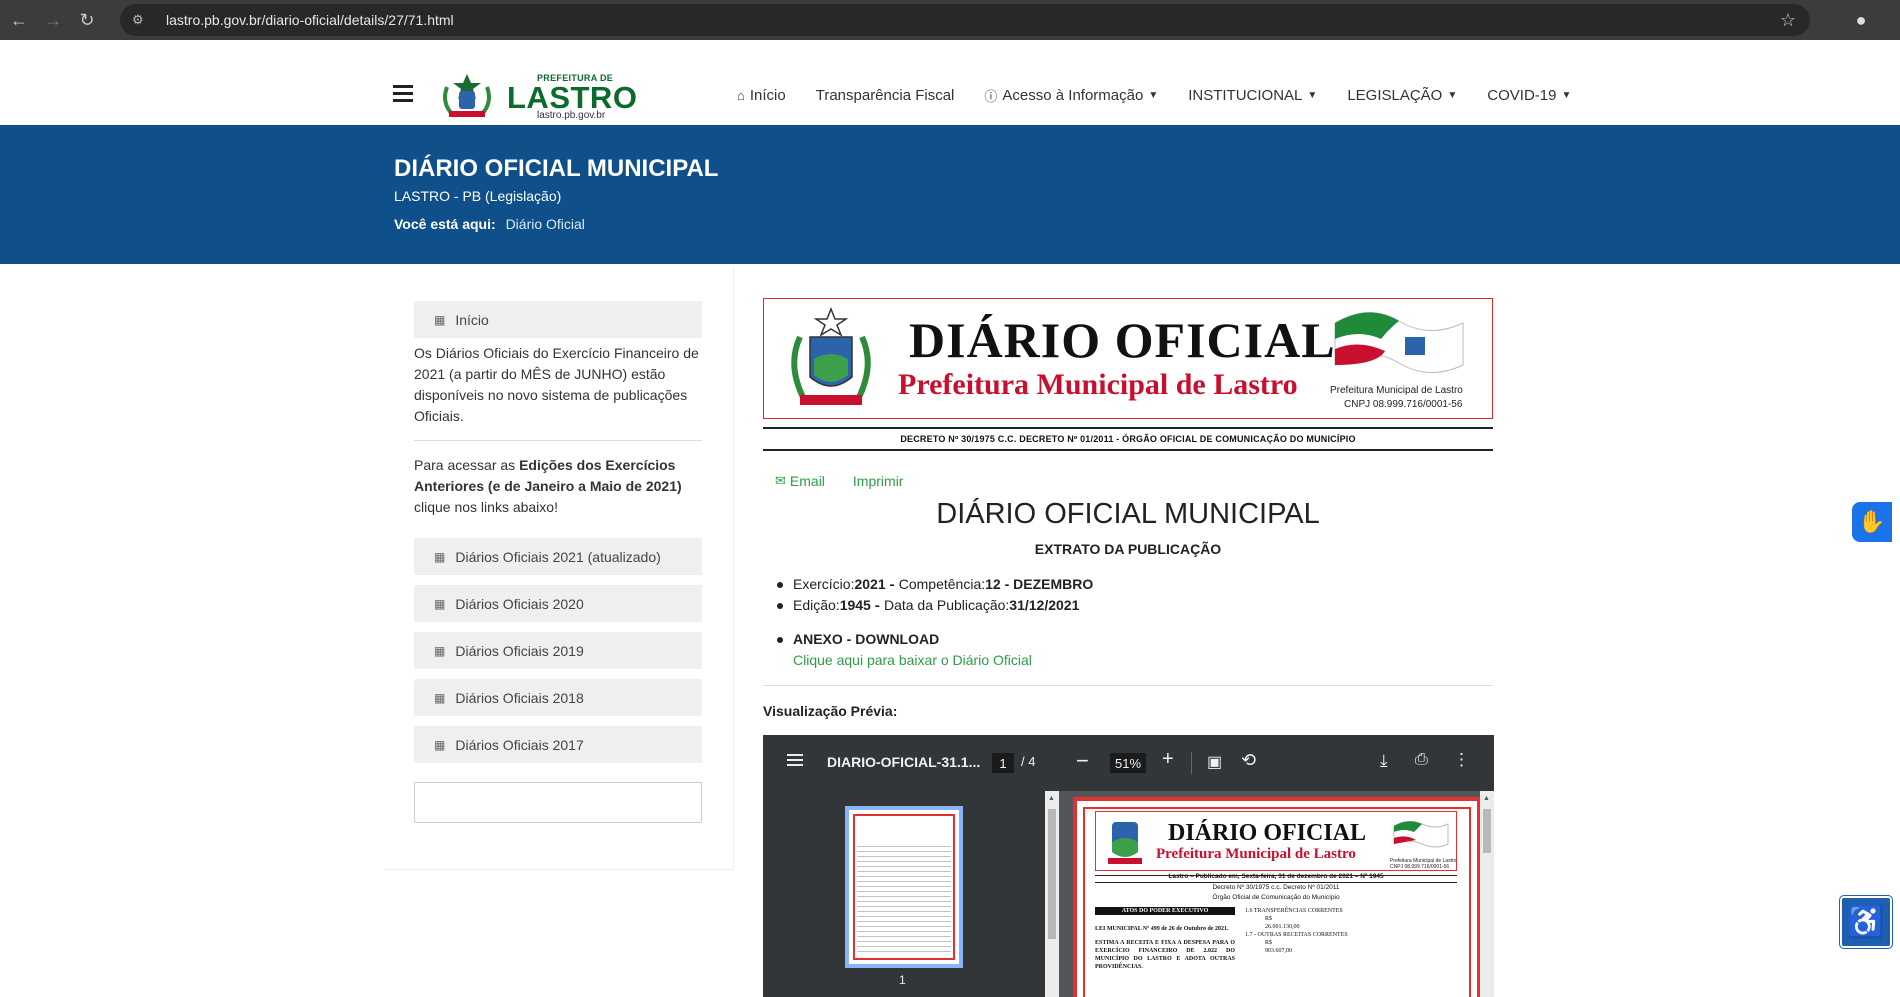 The width and height of the screenshot is (1900, 997). Describe the element at coordinates (761, 95) in the screenshot. I see `nav-inicio: ⌂ Início` at that location.